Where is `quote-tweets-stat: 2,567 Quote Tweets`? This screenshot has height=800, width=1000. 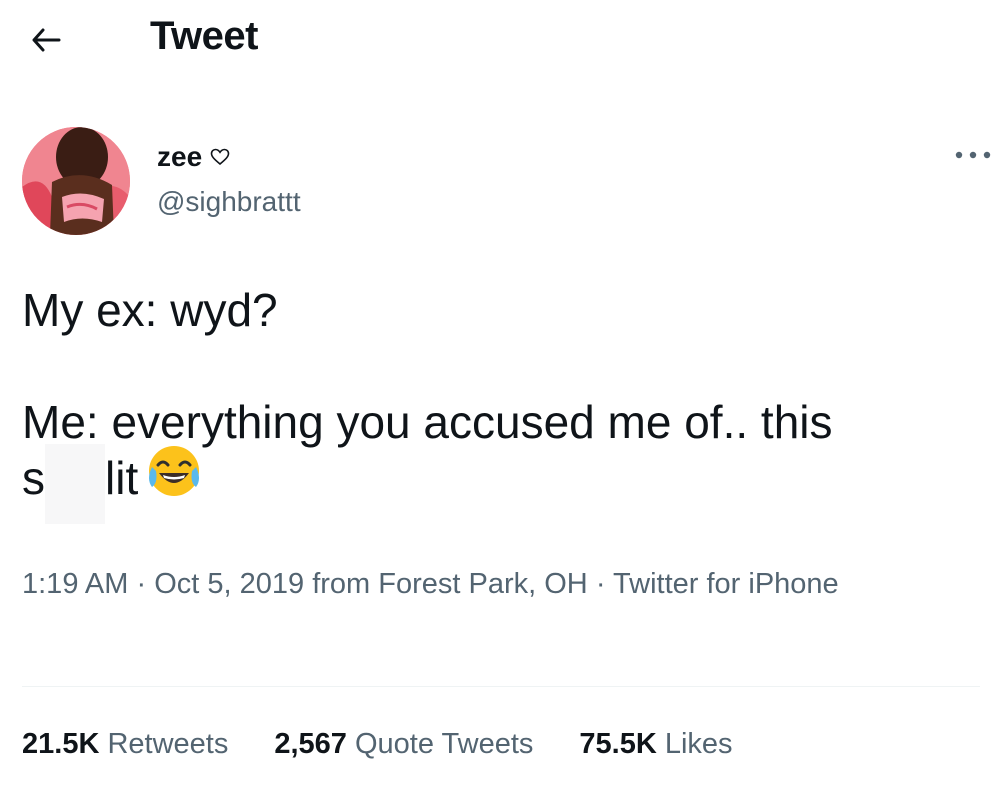 quote-tweets-stat: 2,567 Quote Tweets is located at coordinates (403, 744).